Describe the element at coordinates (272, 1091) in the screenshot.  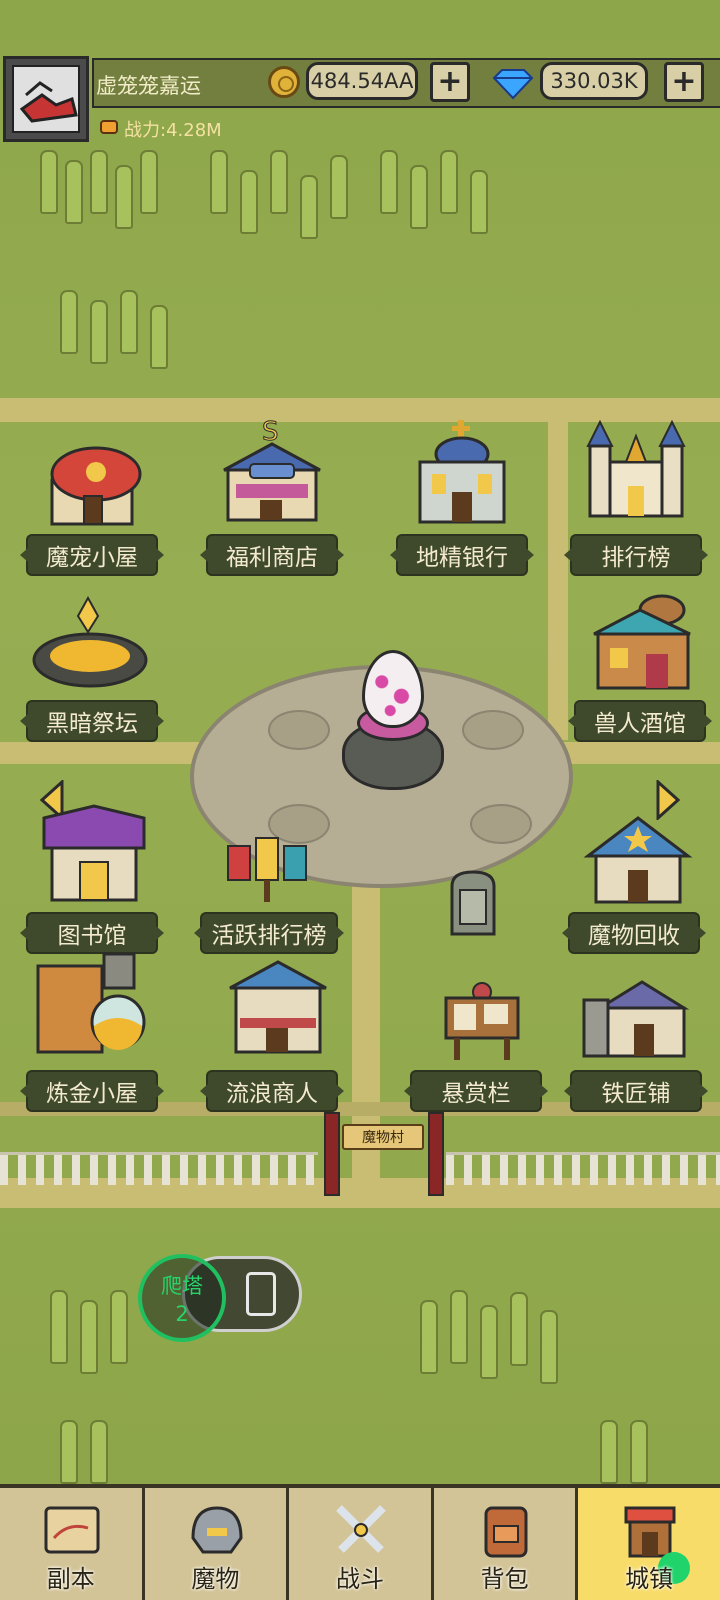
I see `building-label-wandering-merchant: 流浪商人` at that location.